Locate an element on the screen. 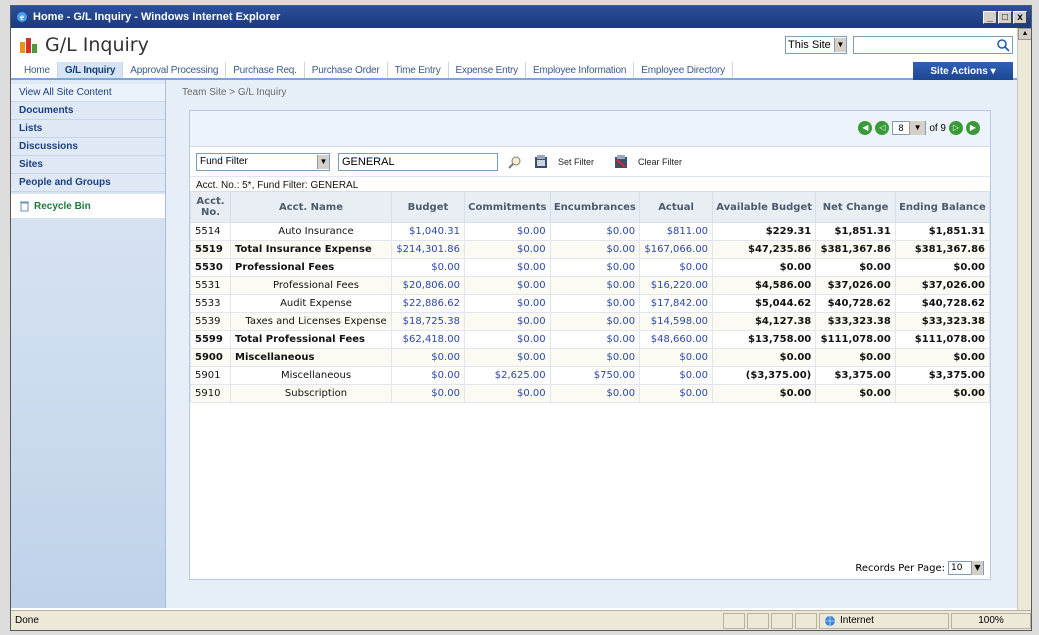 This screenshot has height=635, width=1039. page-select: 8 ▼ is located at coordinates (909, 128).